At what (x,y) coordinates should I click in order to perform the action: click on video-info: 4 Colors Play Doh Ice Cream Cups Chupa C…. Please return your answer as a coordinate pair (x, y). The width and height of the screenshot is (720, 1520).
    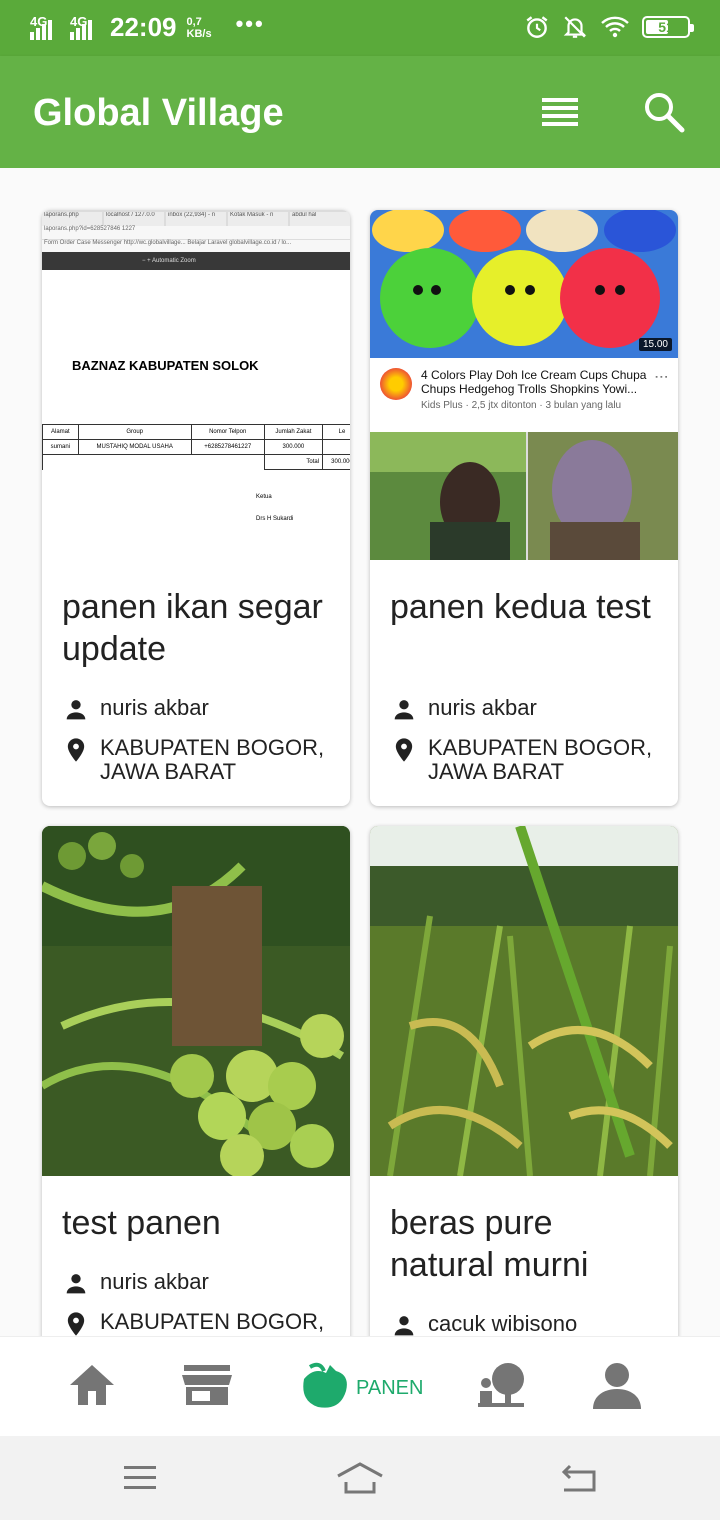
    Looking at the image, I should click on (524, 395).